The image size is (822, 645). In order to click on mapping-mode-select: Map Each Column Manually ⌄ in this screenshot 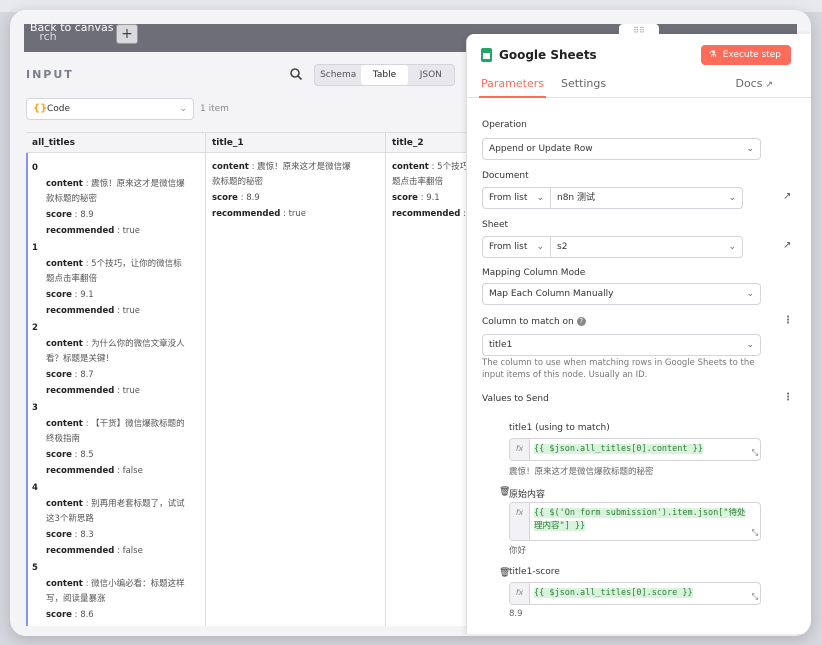, I will do `click(621, 294)`.